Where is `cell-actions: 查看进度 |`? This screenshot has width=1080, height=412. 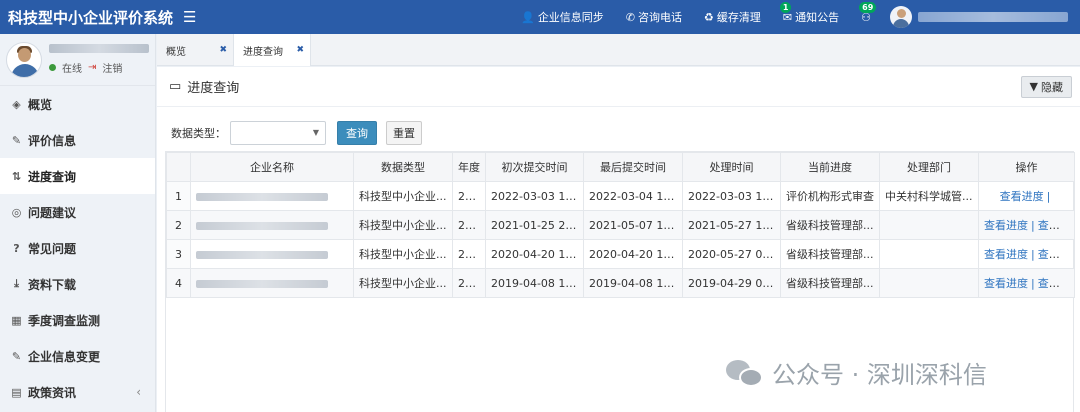
cell-actions: 查看进度 | is located at coordinates (1026, 196).